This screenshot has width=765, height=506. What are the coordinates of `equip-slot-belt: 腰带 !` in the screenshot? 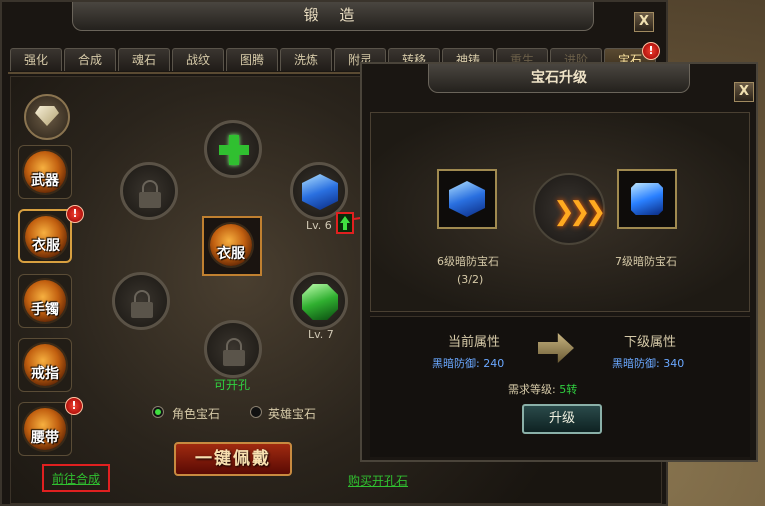 It's located at (50, 426).